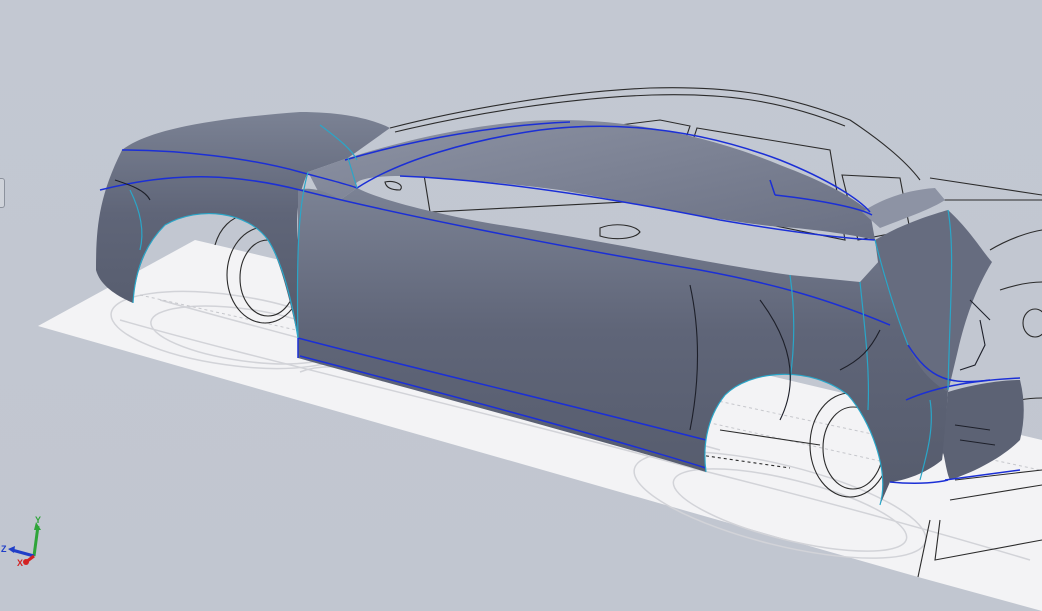 The height and width of the screenshot is (611, 1042). I want to click on y-axis-arrow, so click(36, 541).